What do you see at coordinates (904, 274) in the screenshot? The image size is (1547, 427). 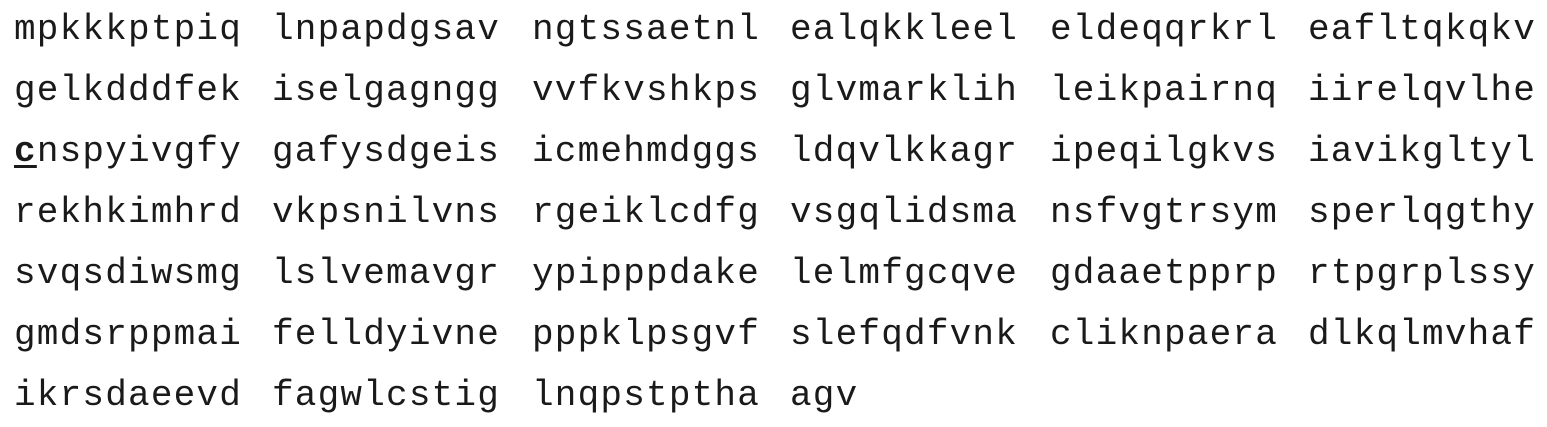 I see `sequence-group: lelmfgcqve` at bounding box center [904, 274].